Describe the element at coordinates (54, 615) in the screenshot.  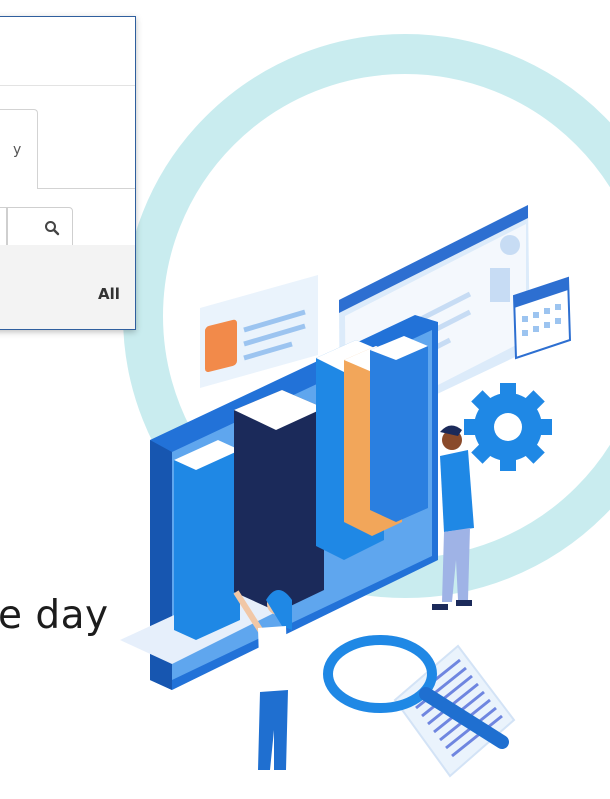
I see `tagline-text: e day` at that location.